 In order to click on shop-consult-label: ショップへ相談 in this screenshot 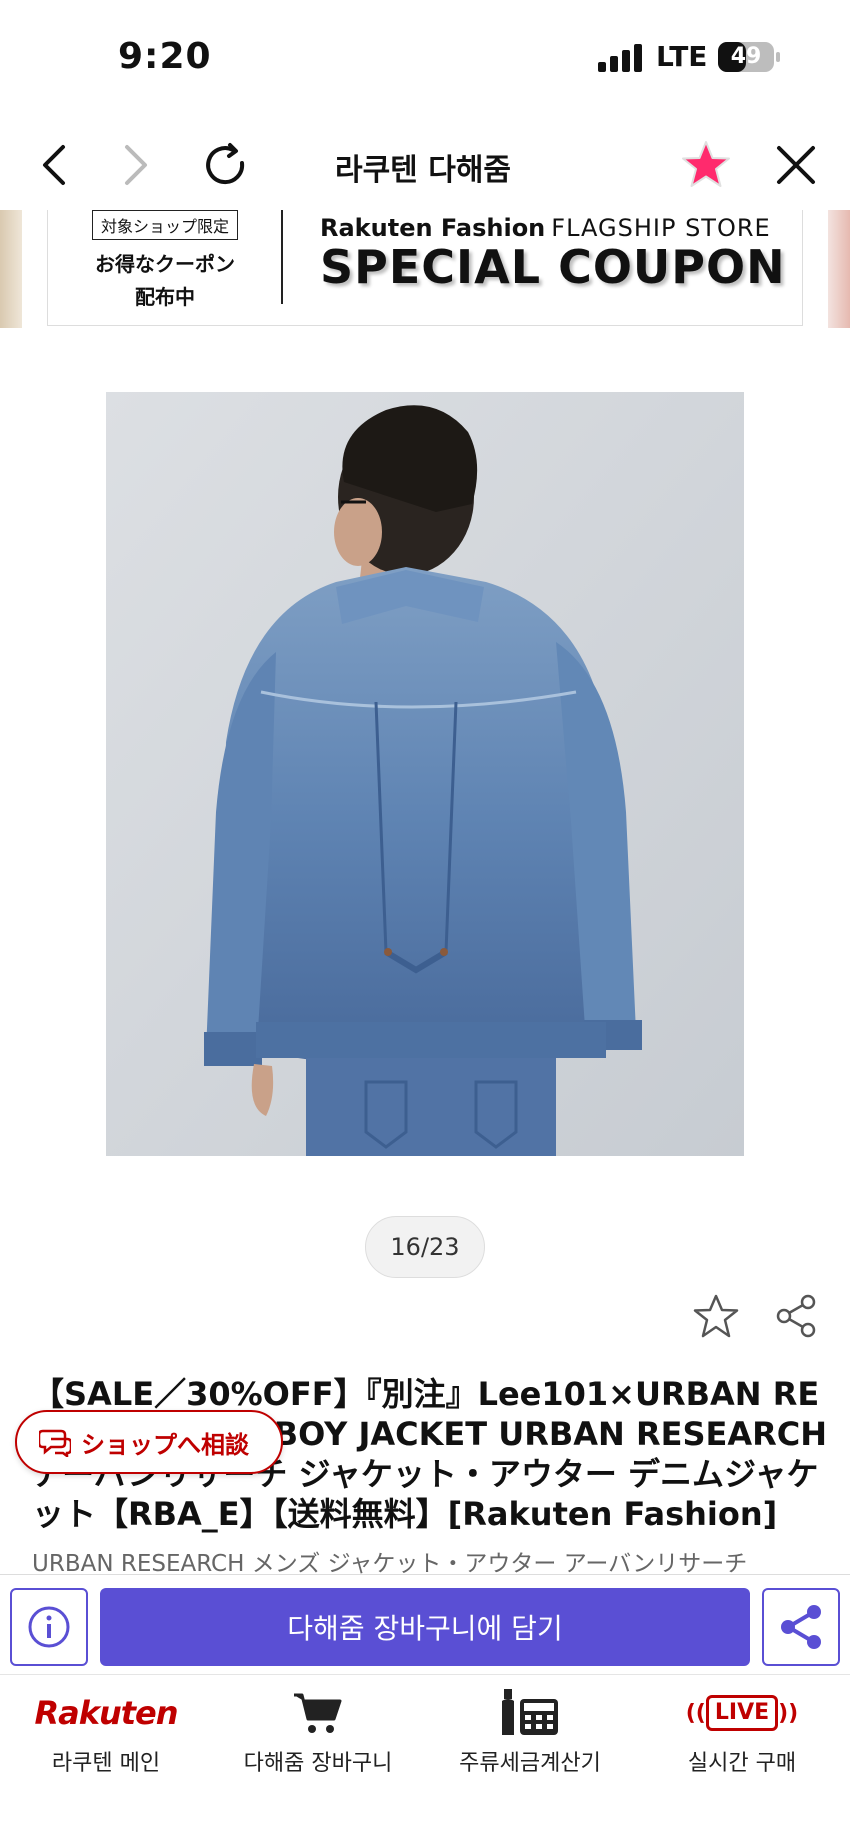, I will do `click(165, 1444)`.